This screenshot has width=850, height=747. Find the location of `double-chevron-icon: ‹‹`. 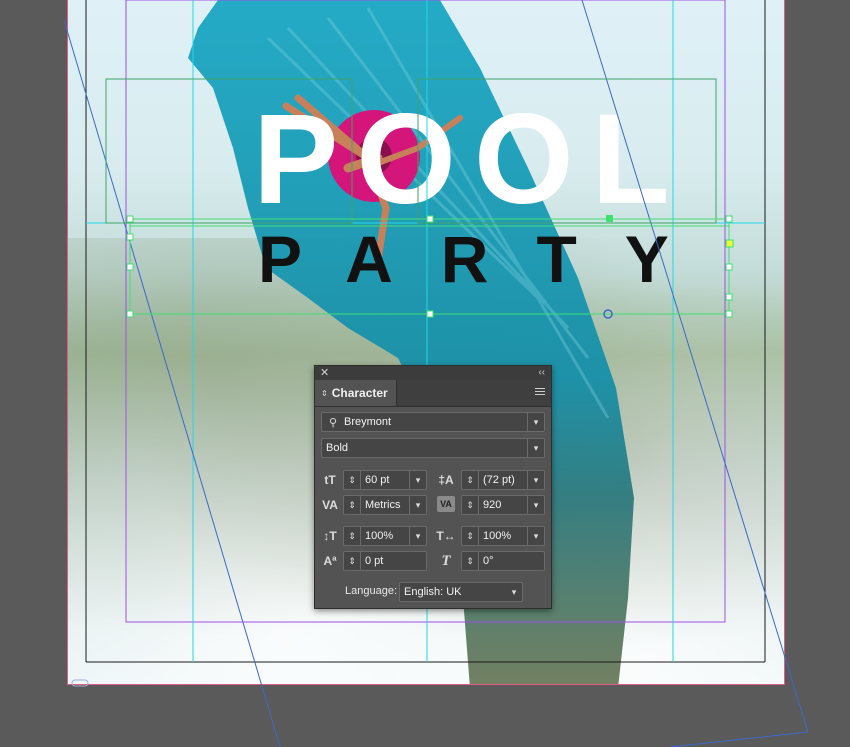

double-chevron-icon: ‹‹ is located at coordinates (541, 373).